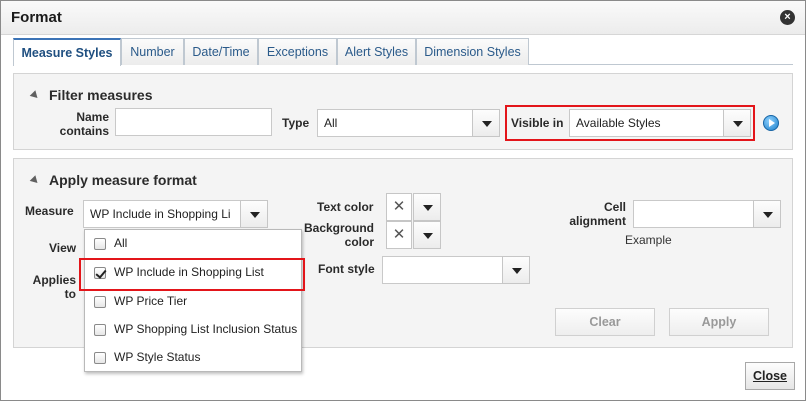 Image resolution: width=806 pixels, height=401 pixels. Describe the element at coordinates (605, 322) in the screenshot. I see `clear-button: Clear` at that location.